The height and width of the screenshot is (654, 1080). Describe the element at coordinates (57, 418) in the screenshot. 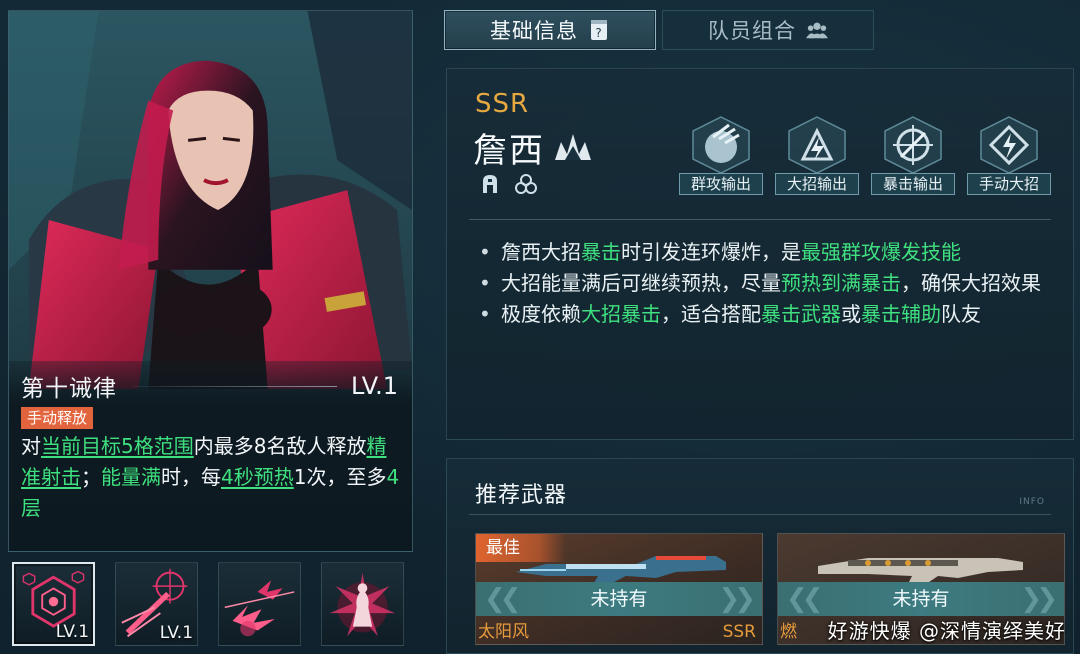

I see `manual-release-tag: 手动释放` at that location.